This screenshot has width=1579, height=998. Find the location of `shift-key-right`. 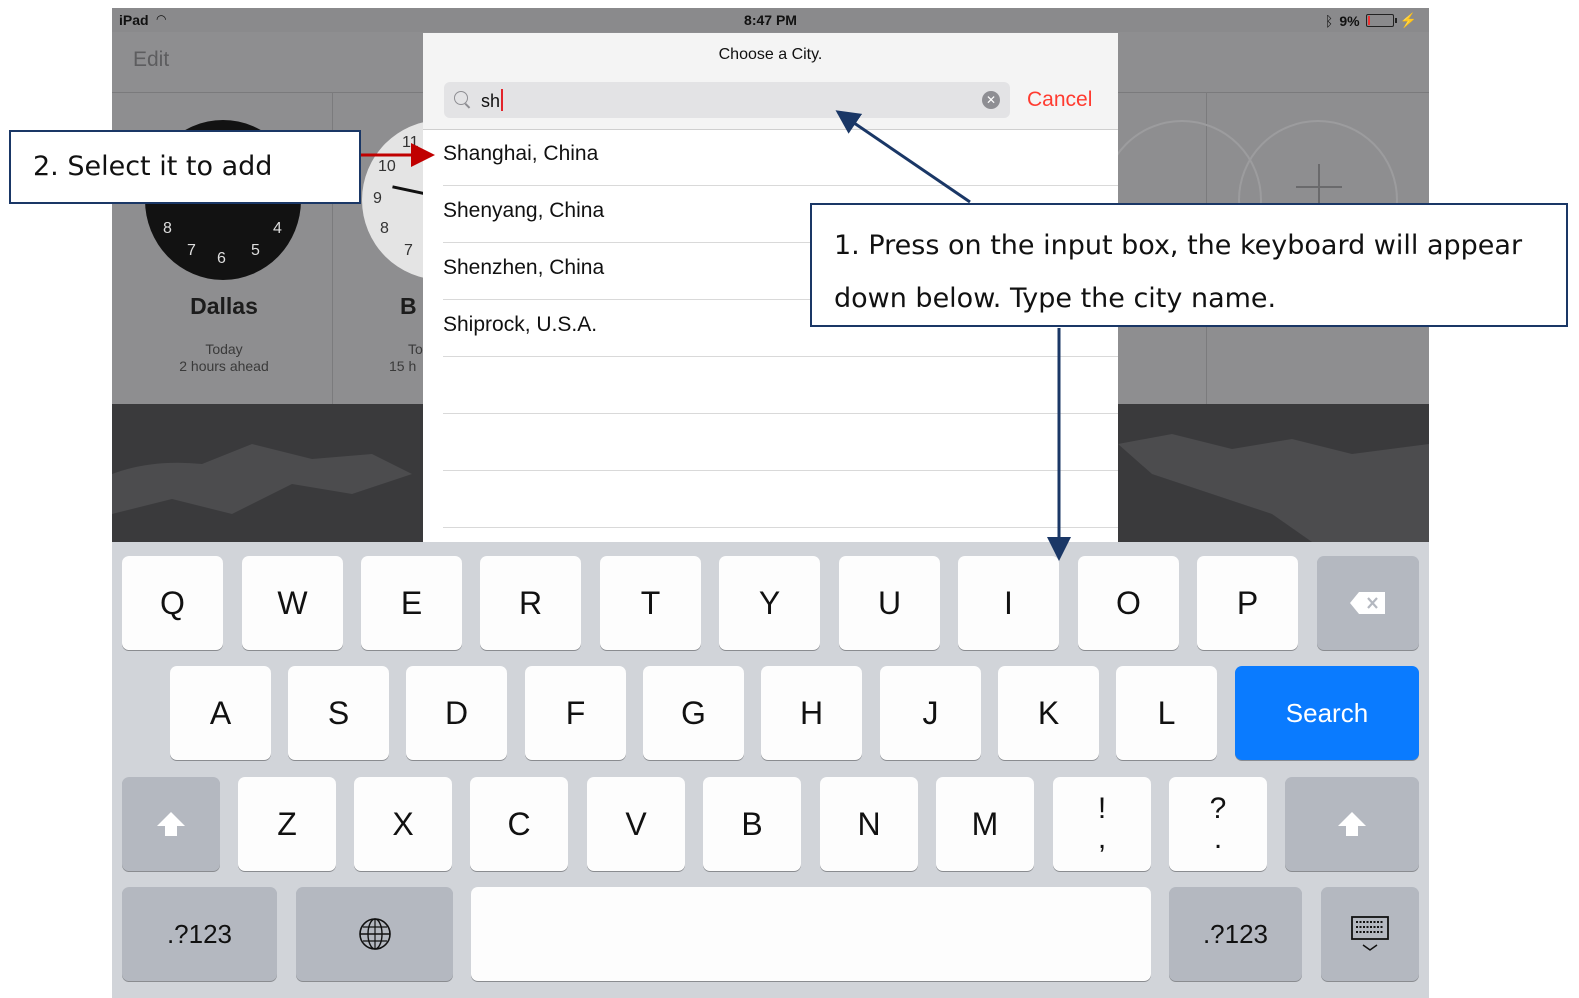

shift-key-right is located at coordinates (1352, 824).